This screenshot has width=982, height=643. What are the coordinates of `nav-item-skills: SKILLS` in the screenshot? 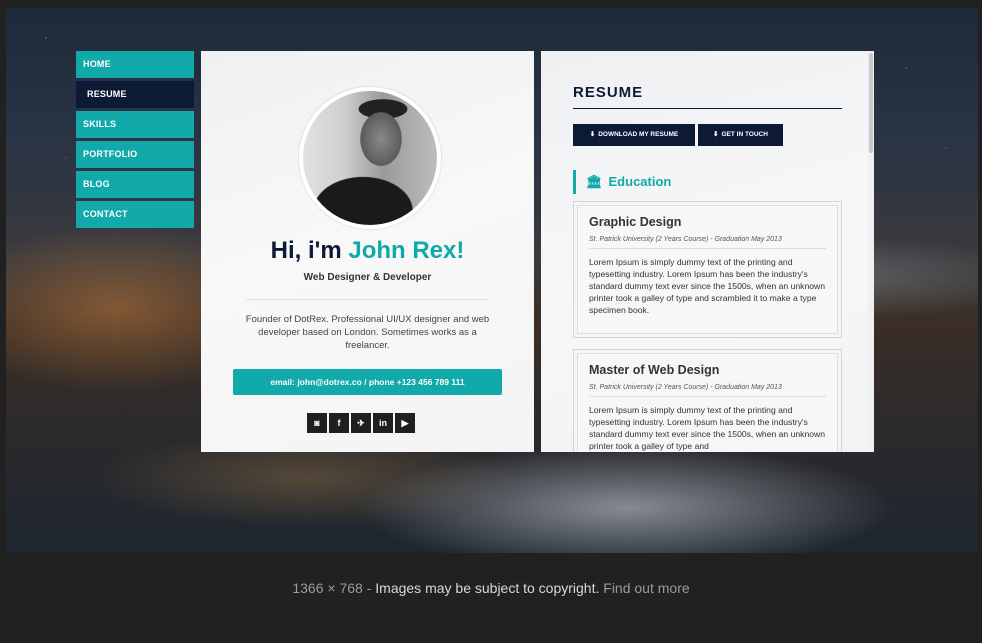 It's located at (135, 124).